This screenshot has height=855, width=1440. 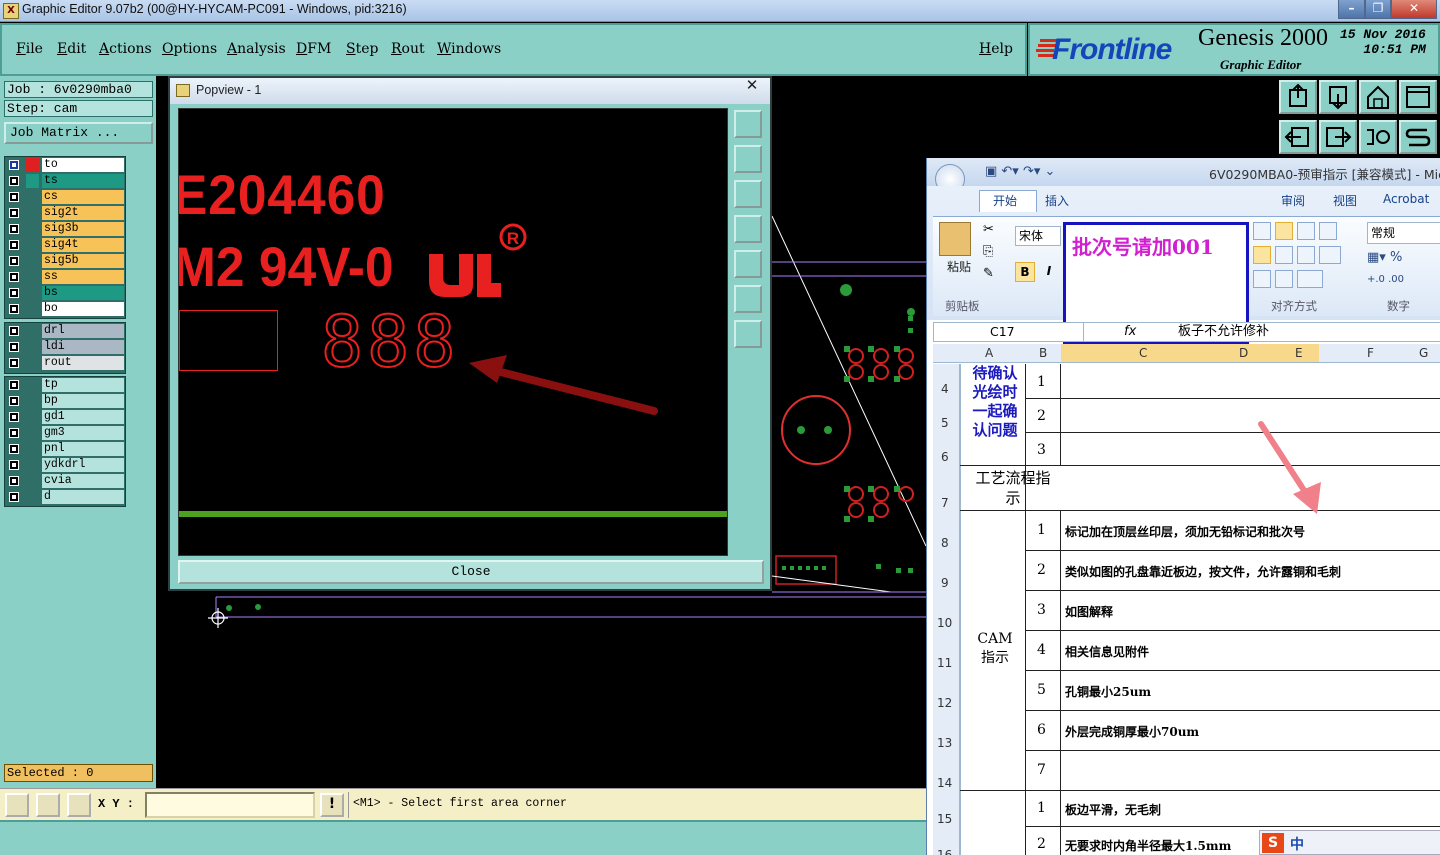 What do you see at coordinates (748, 229) in the screenshot?
I see `popview-pan-left-icon` at bounding box center [748, 229].